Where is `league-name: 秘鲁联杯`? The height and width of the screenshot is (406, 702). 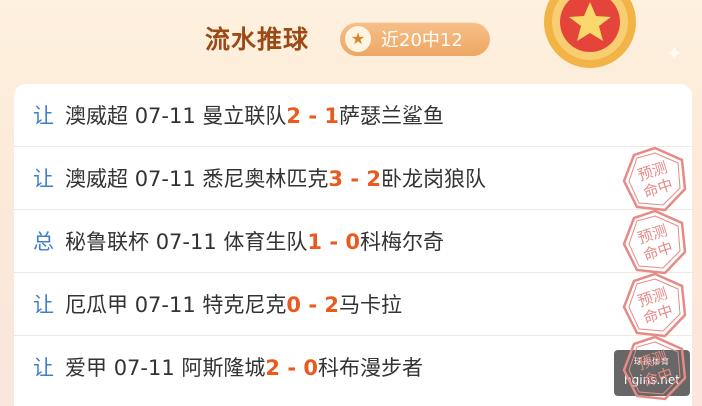 league-name: 秘鲁联杯 is located at coordinates (107, 242).